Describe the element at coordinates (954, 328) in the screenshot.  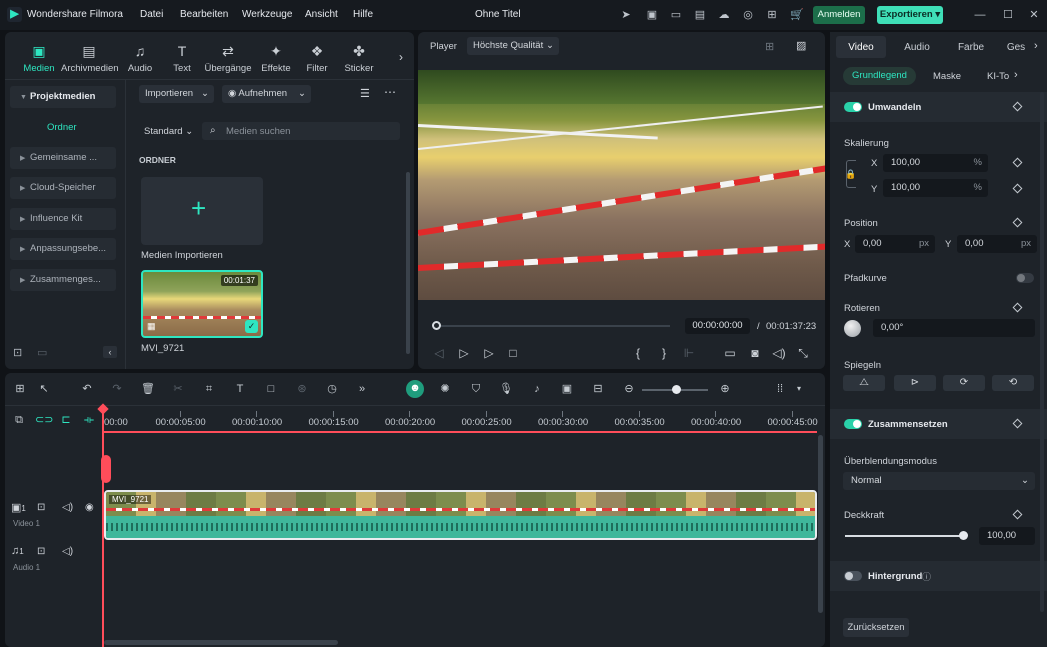
I see `rotate-field: 0,00°` at that location.